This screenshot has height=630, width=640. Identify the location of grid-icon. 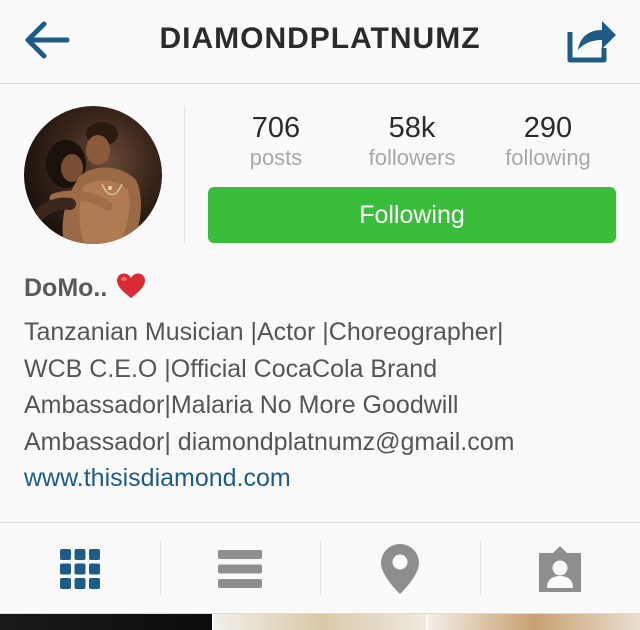
(80, 569).